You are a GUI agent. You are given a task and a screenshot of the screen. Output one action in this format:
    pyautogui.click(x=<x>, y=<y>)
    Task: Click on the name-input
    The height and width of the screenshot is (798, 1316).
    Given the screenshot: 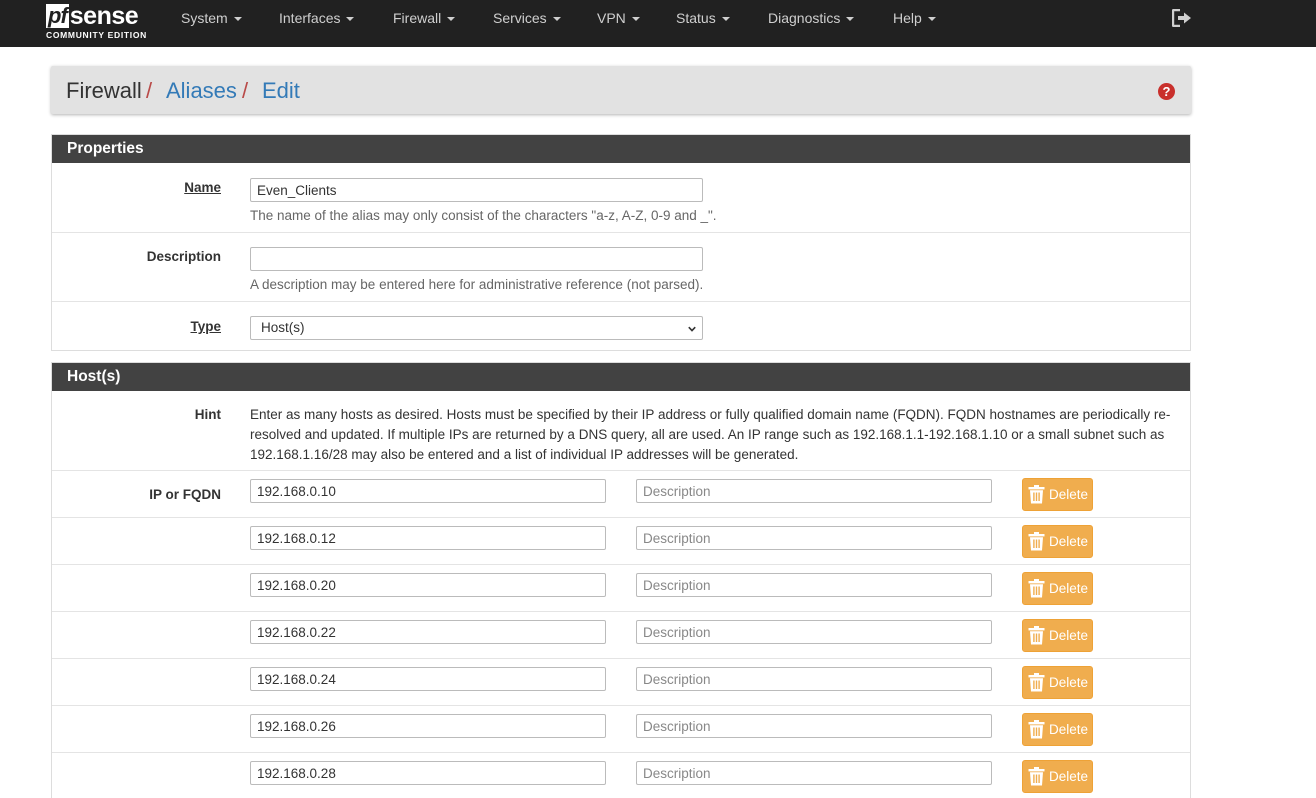 What is the action you would take?
    pyautogui.click(x=476, y=190)
    